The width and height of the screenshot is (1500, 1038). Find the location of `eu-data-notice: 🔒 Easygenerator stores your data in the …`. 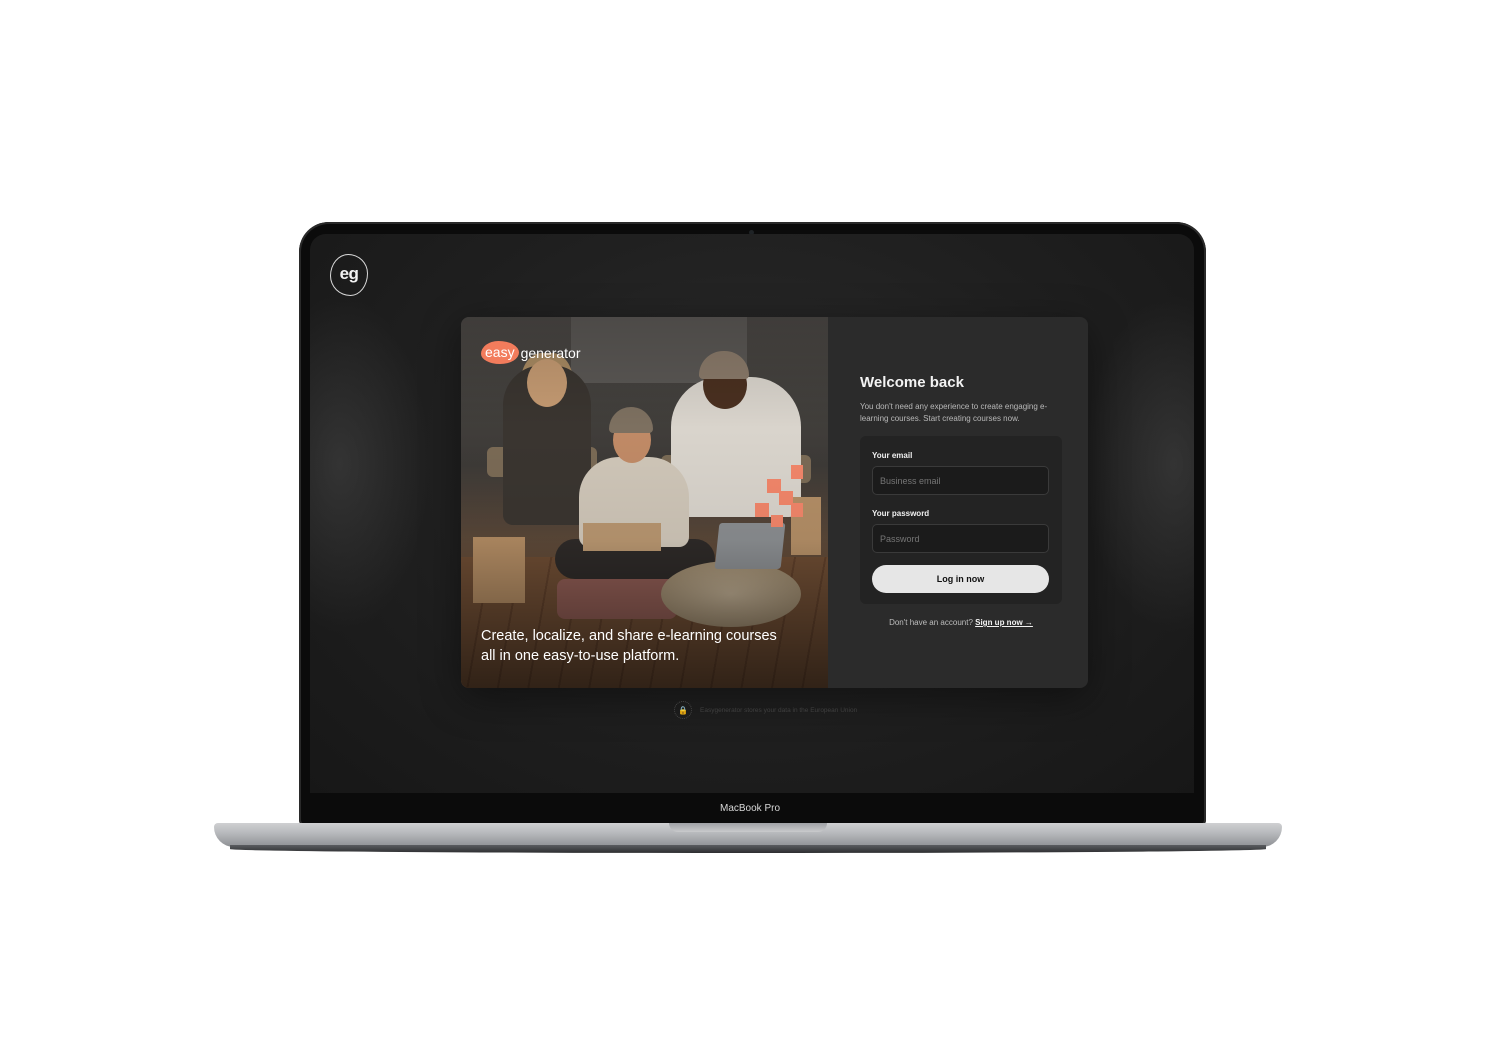

eu-data-notice: 🔒 Easygenerator stores your data in the … is located at coordinates (765, 710).